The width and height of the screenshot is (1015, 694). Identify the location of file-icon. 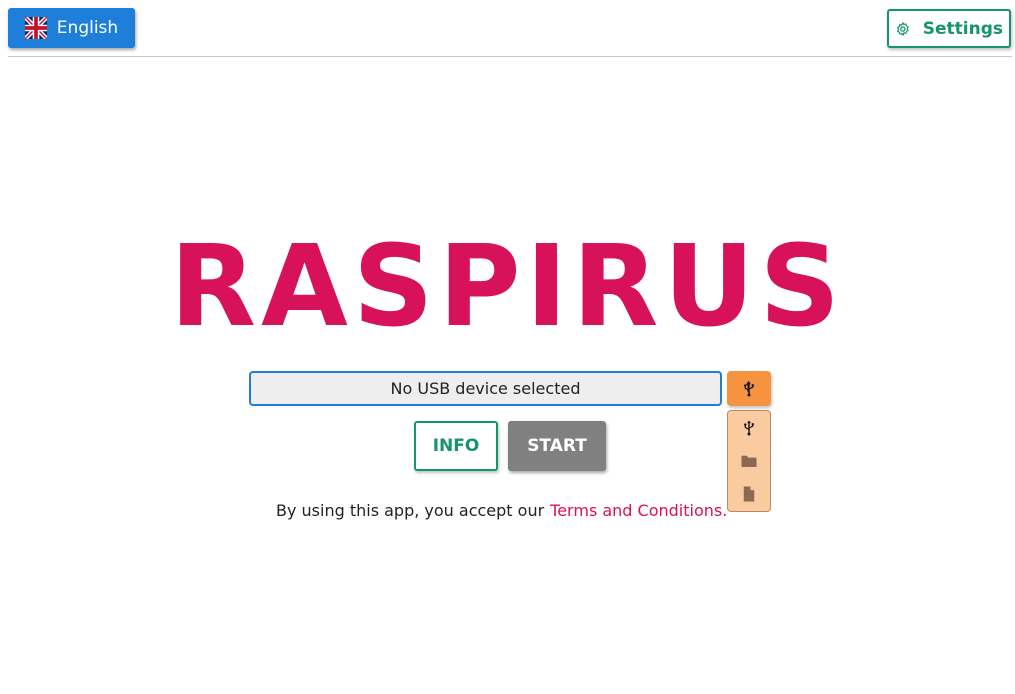
(749, 494).